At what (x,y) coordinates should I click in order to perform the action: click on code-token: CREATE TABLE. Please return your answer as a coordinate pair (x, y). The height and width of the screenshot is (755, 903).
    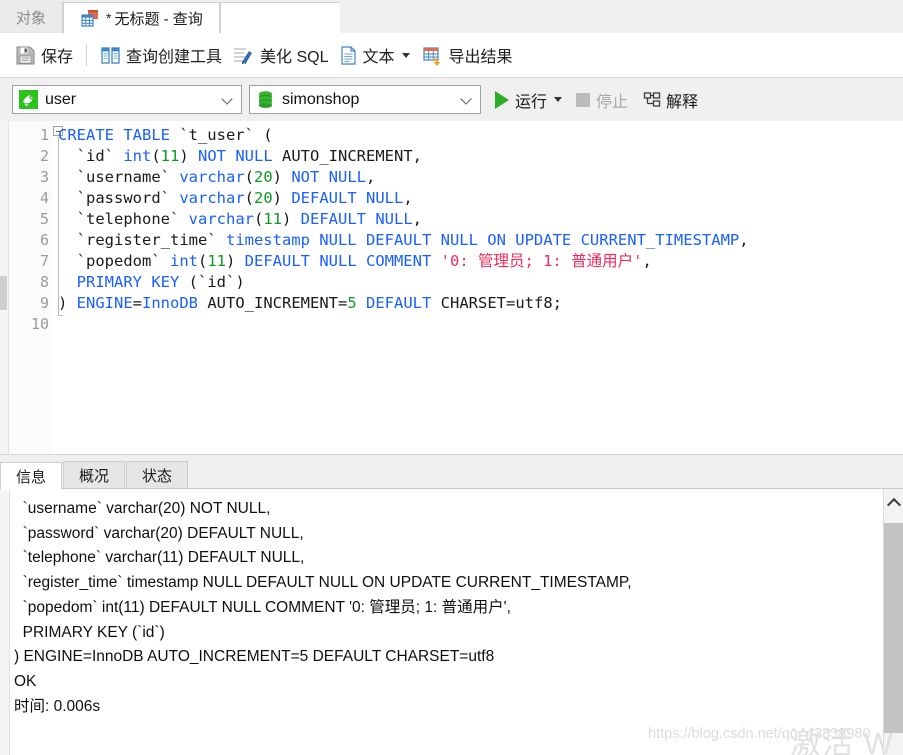
    Looking at the image, I should click on (114, 135).